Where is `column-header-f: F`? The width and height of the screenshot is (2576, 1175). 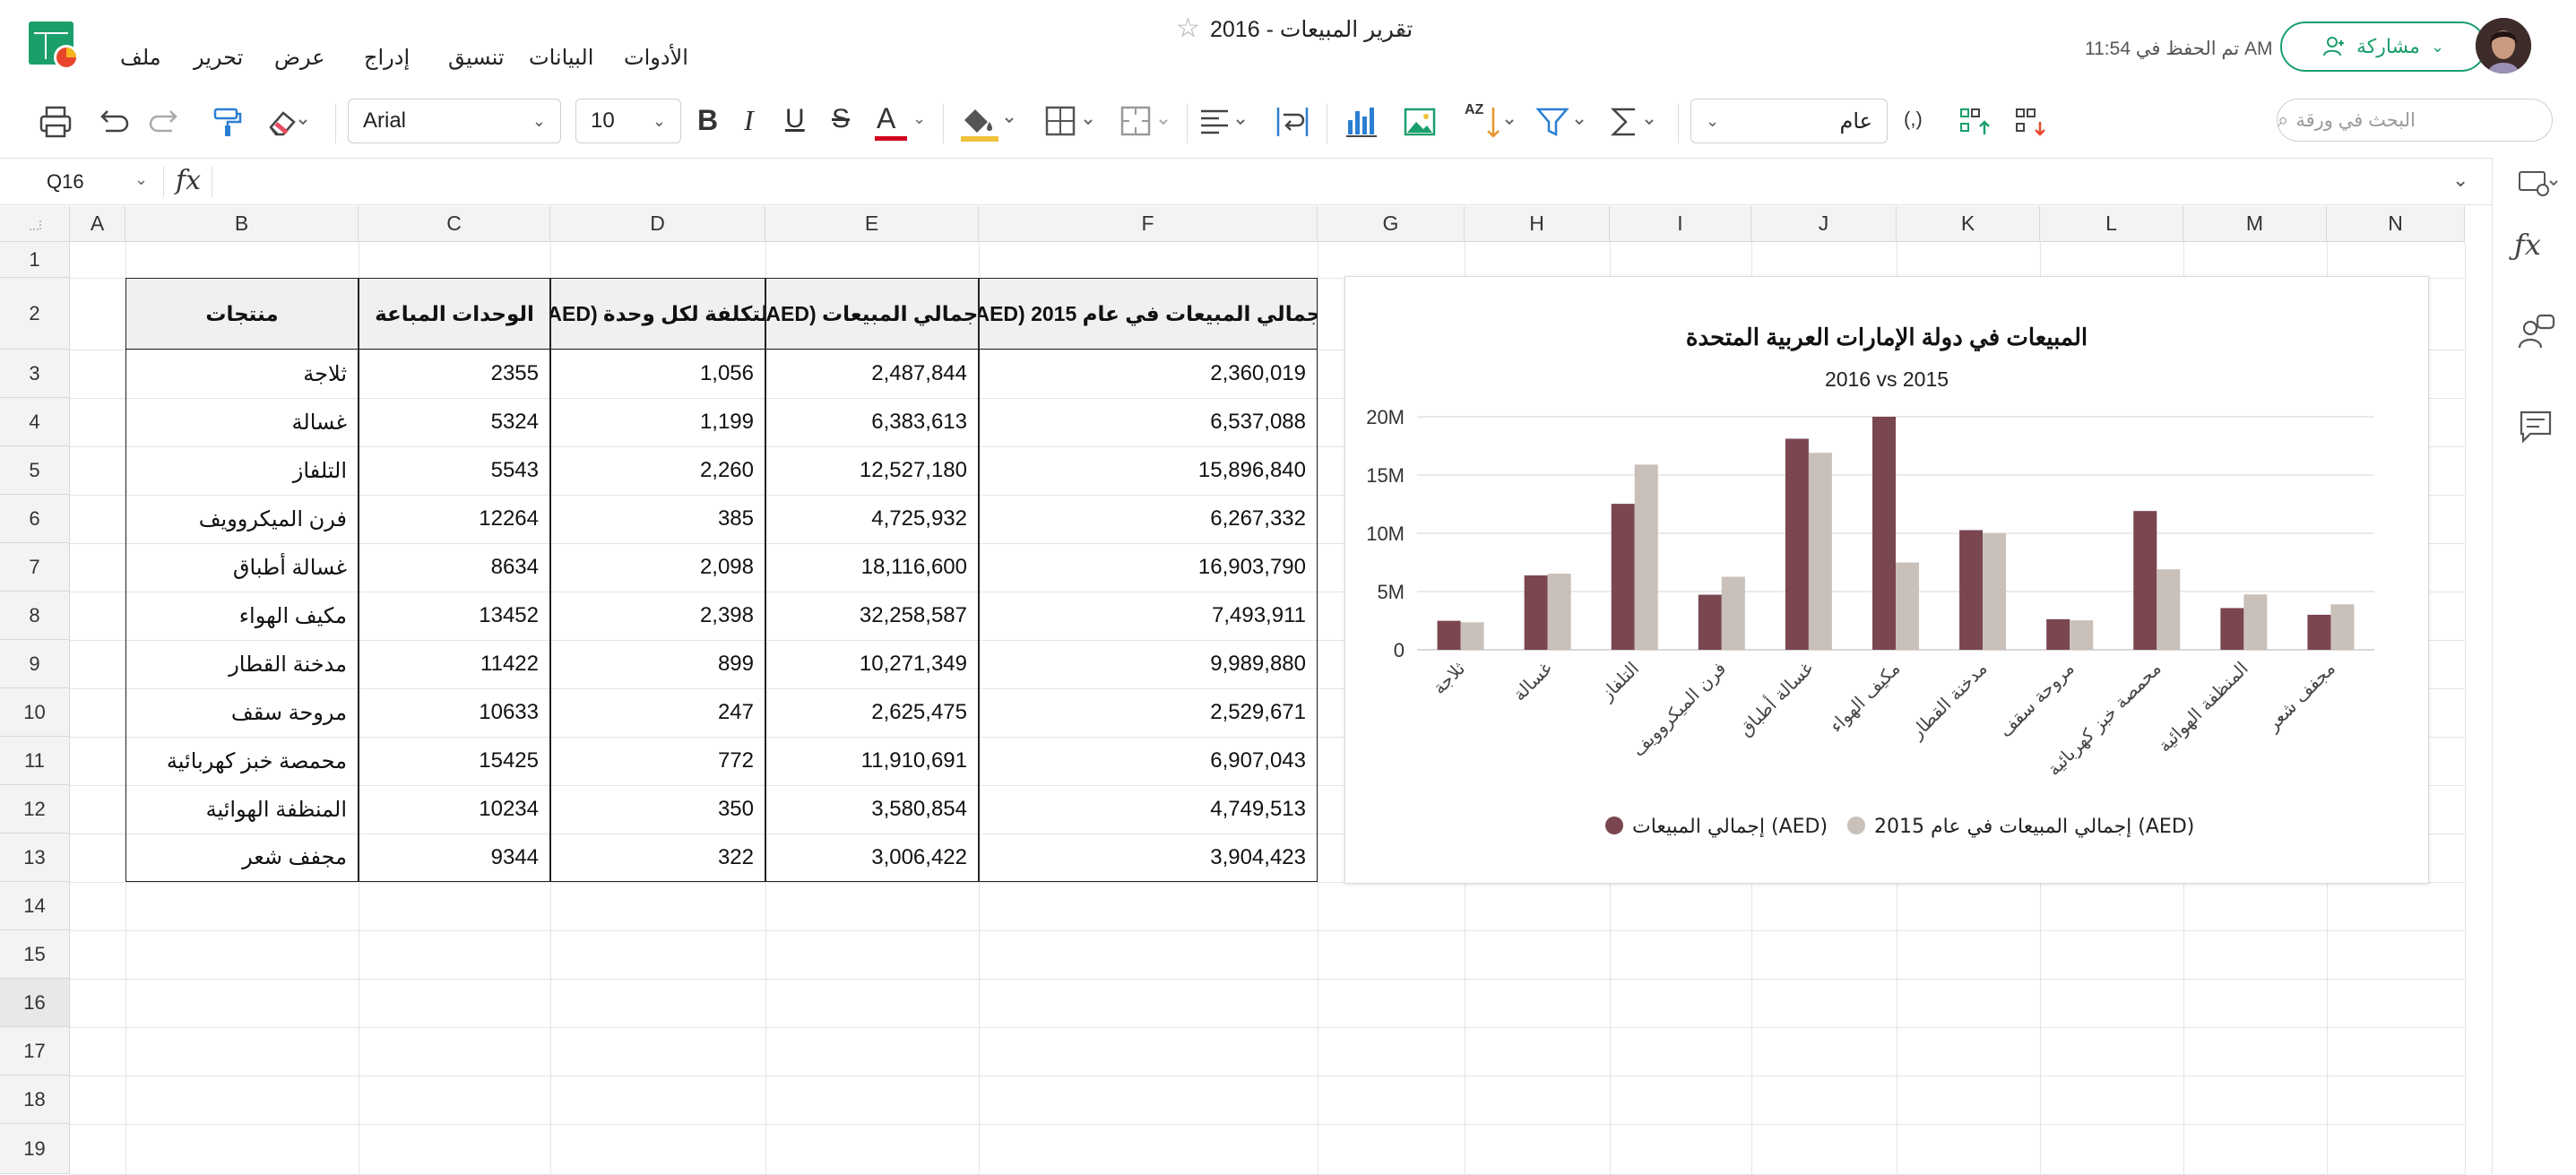 column-header-f: F is located at coordinates (1148, 224).